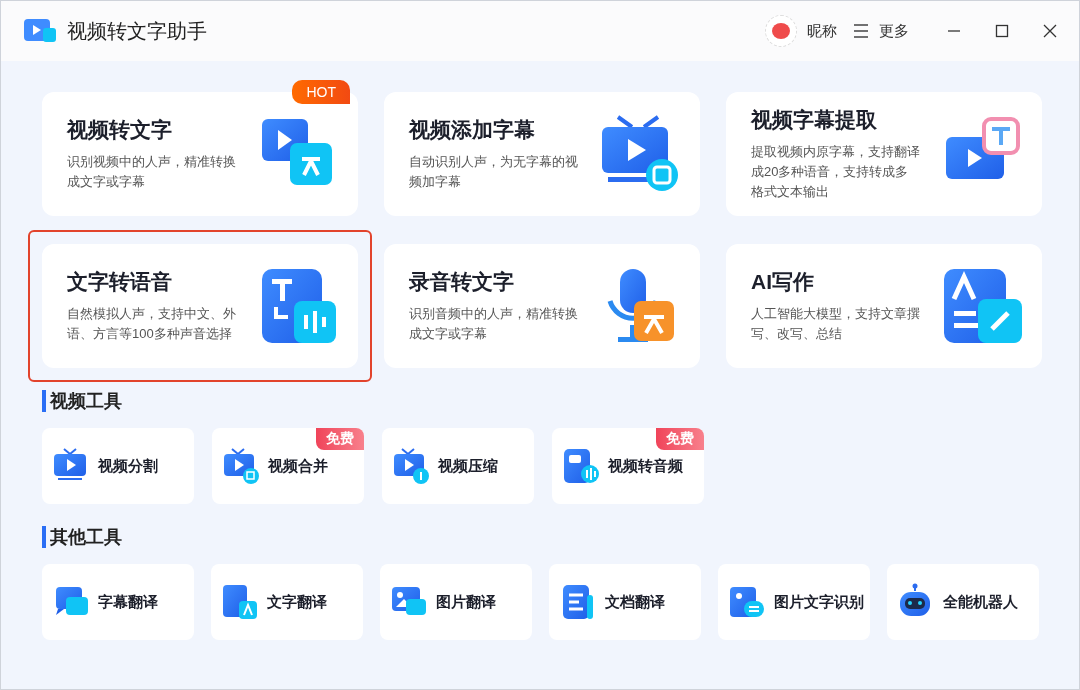 Image resolution: width=1080 pixels, height=690 pixels. Describe the element at coordinates (494, 314) in the screenshot. I see `description-line: 识别音频中的人声，精准转换` at that location.